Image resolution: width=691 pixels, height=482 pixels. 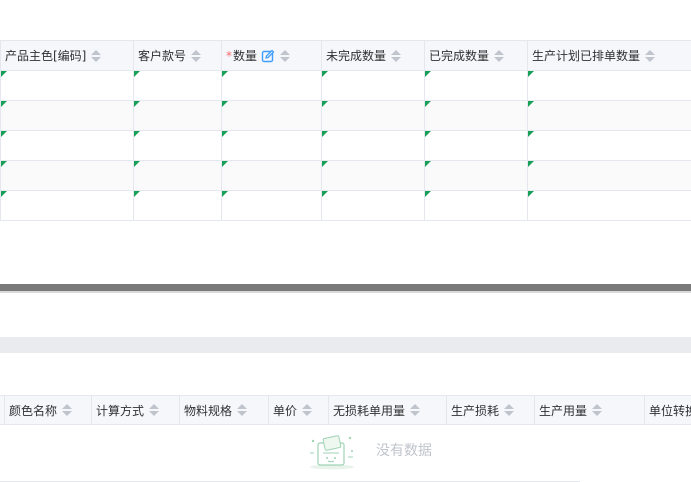 I want to click on column-header-color-name: 颜色名称, so click(x=48, y=410).